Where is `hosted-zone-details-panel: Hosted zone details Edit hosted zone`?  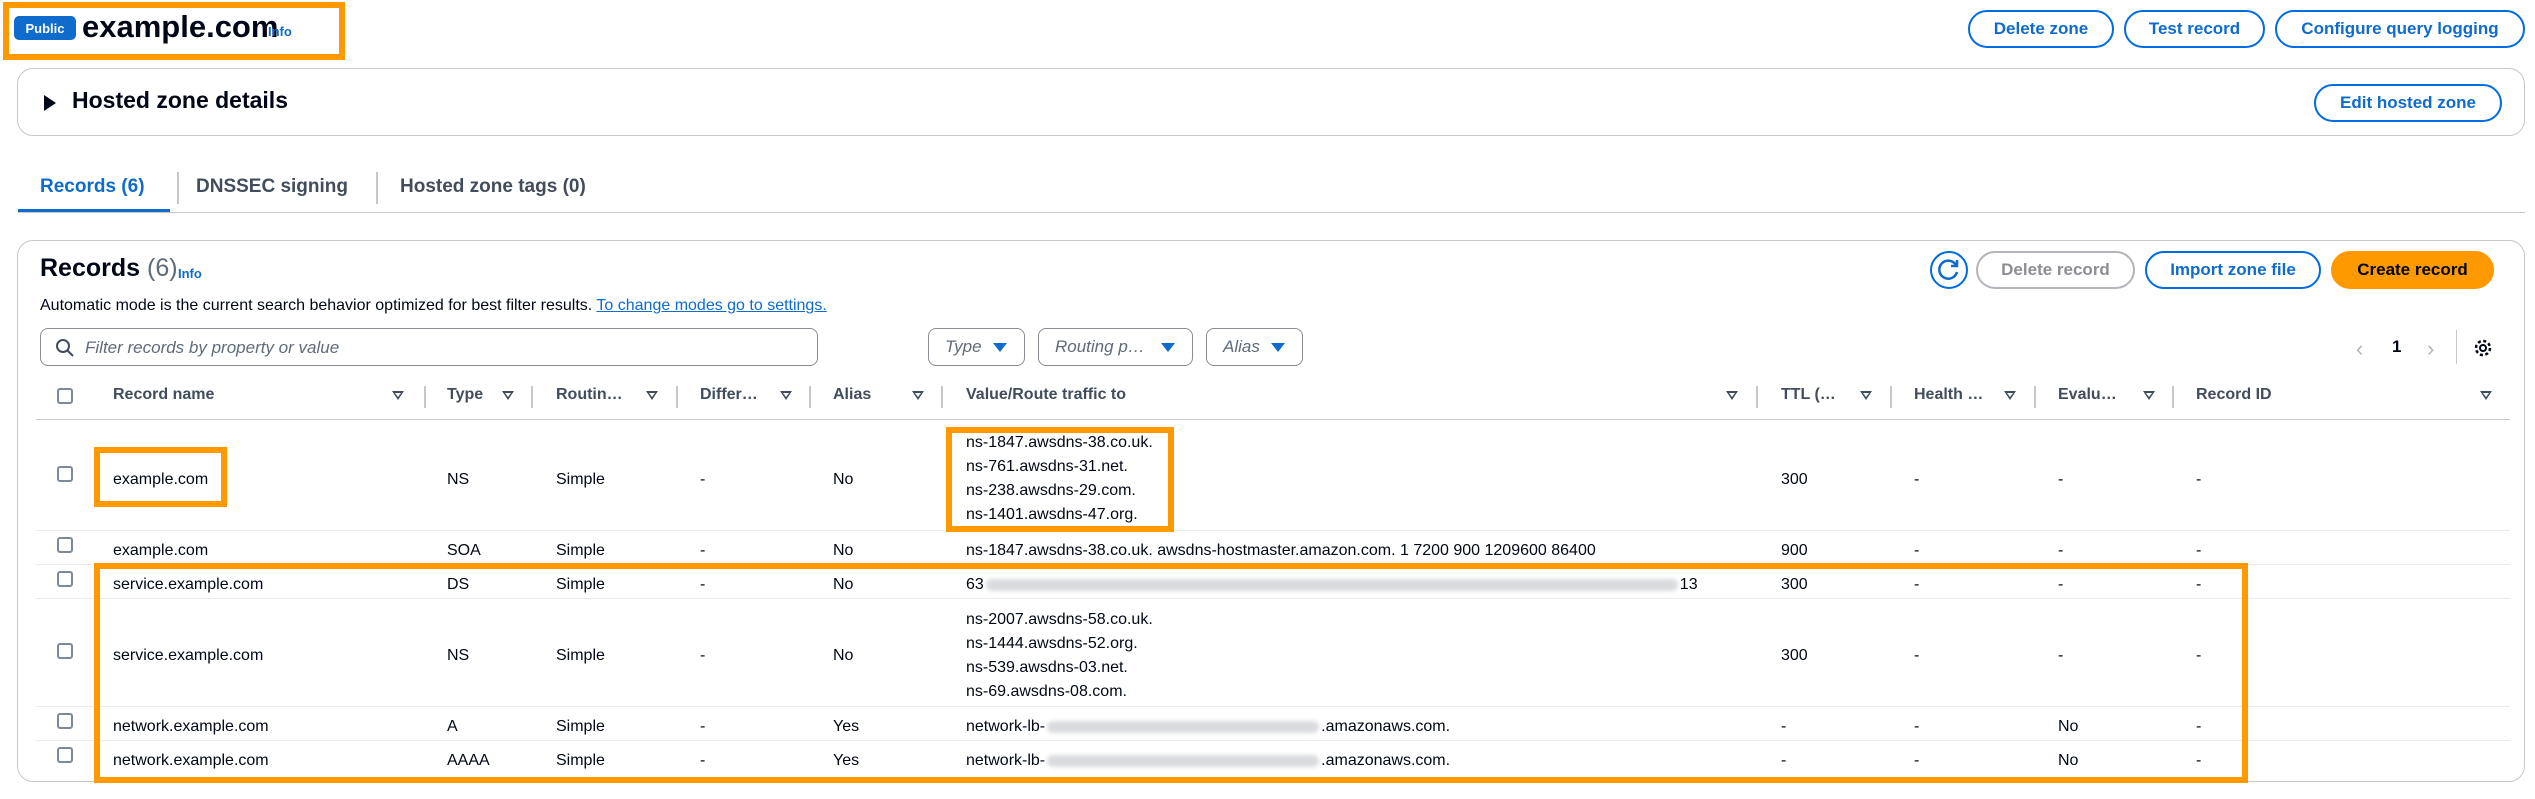
hosted-zone-details-panel: Hosted zone details Edit hosted zone is located at coordinates (1271, 102).